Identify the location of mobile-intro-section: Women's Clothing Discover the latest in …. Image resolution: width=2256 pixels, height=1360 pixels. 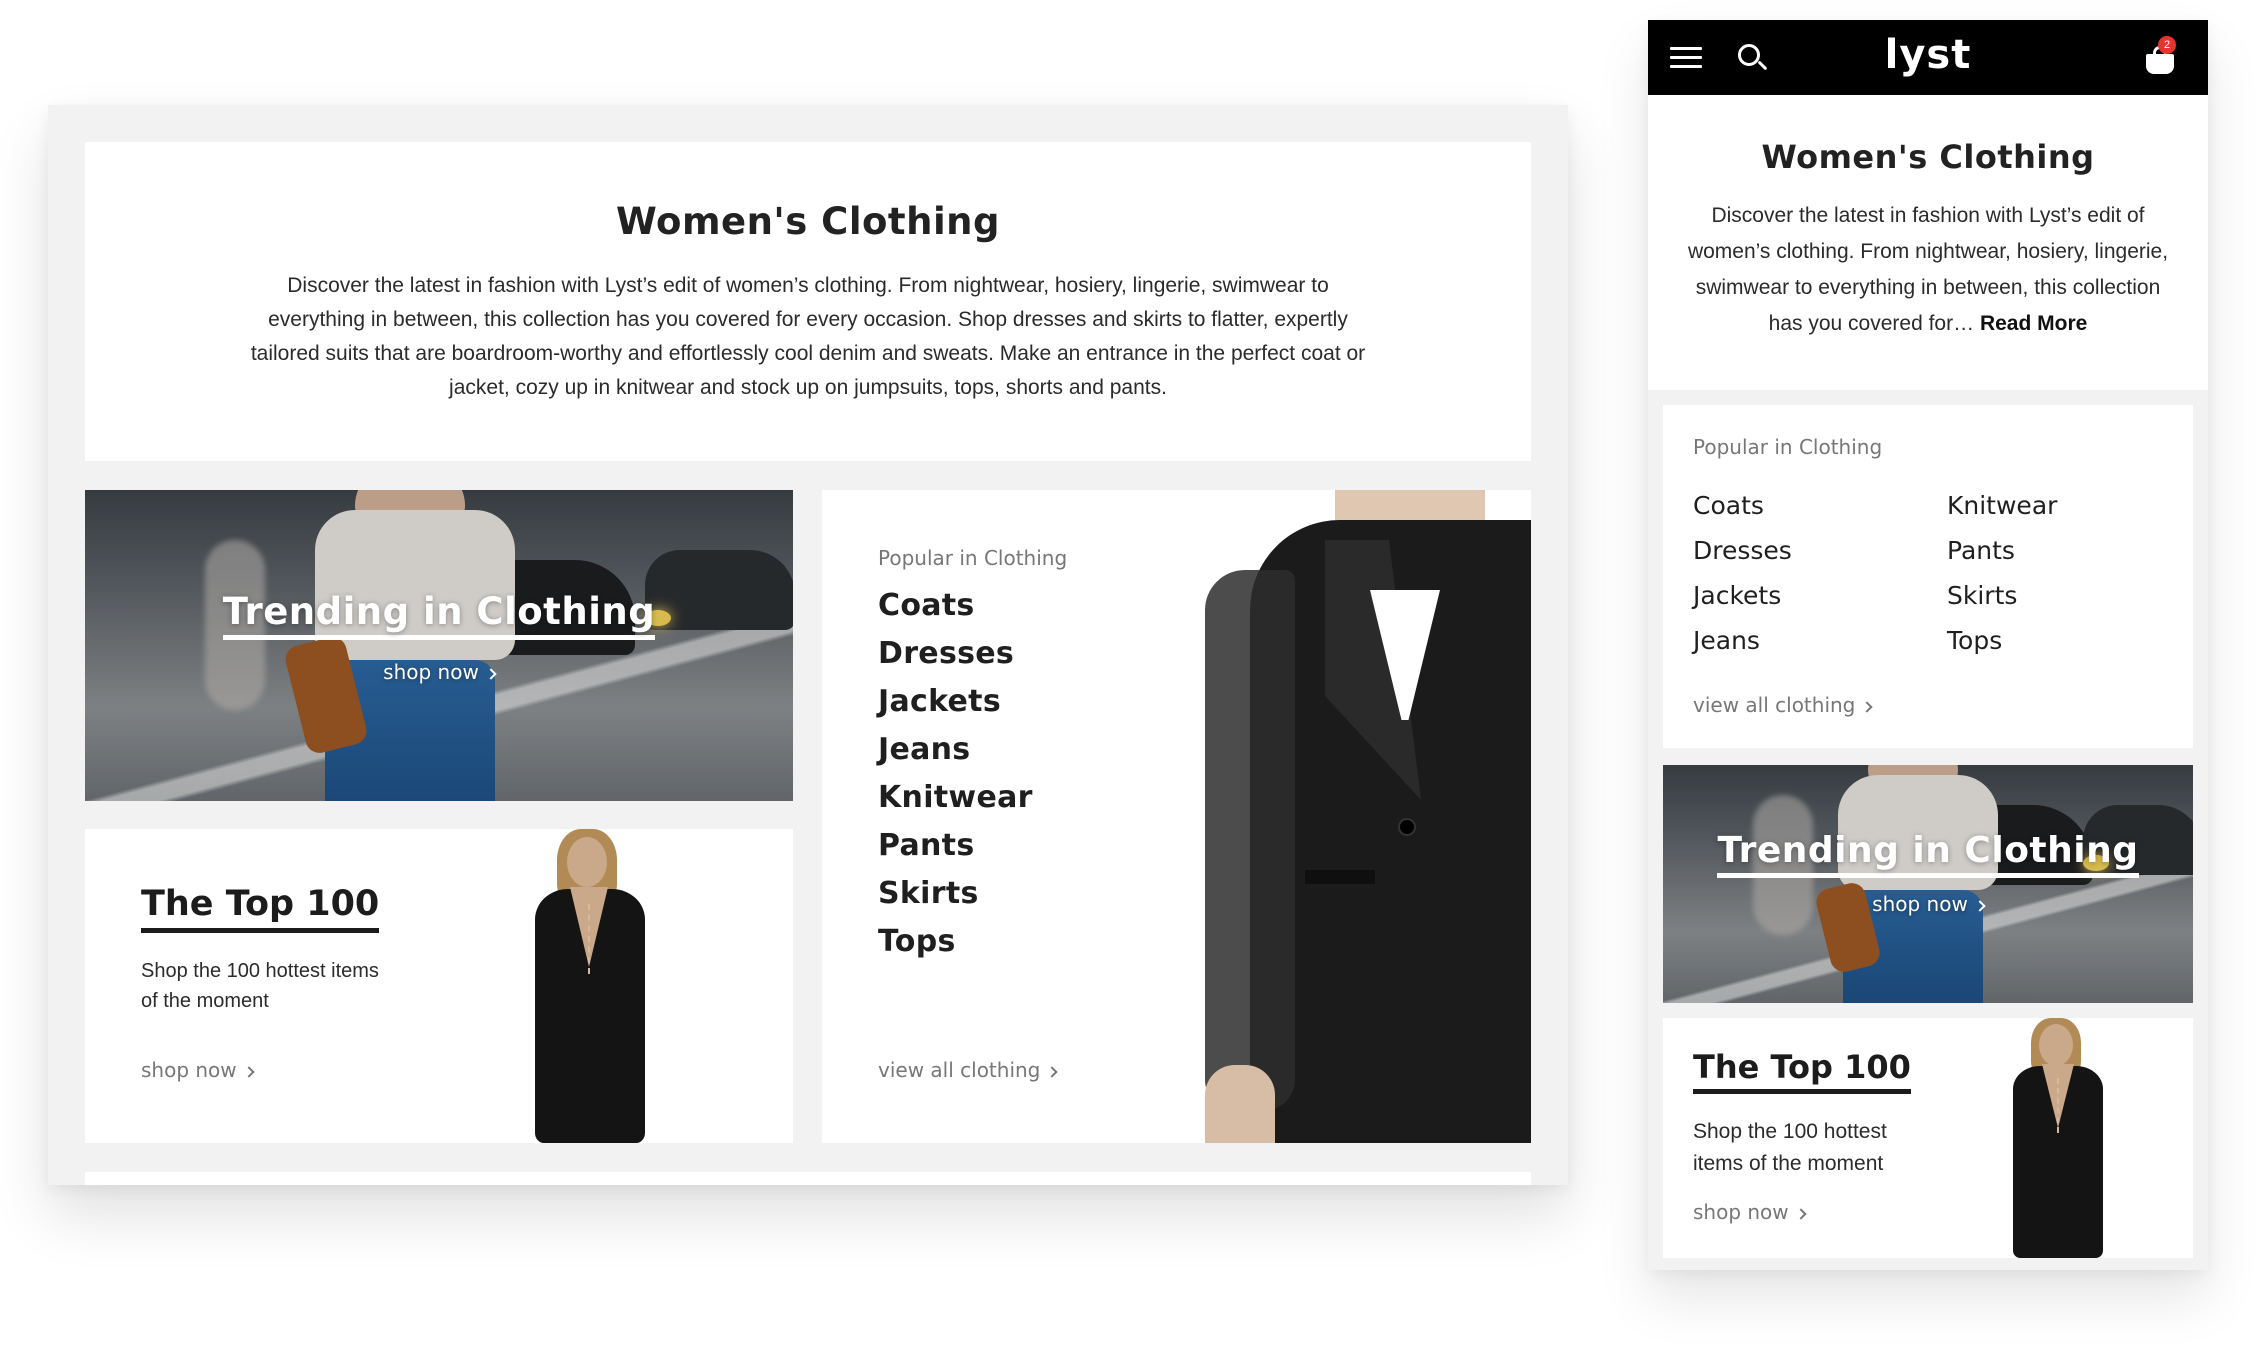
(1928, 242).